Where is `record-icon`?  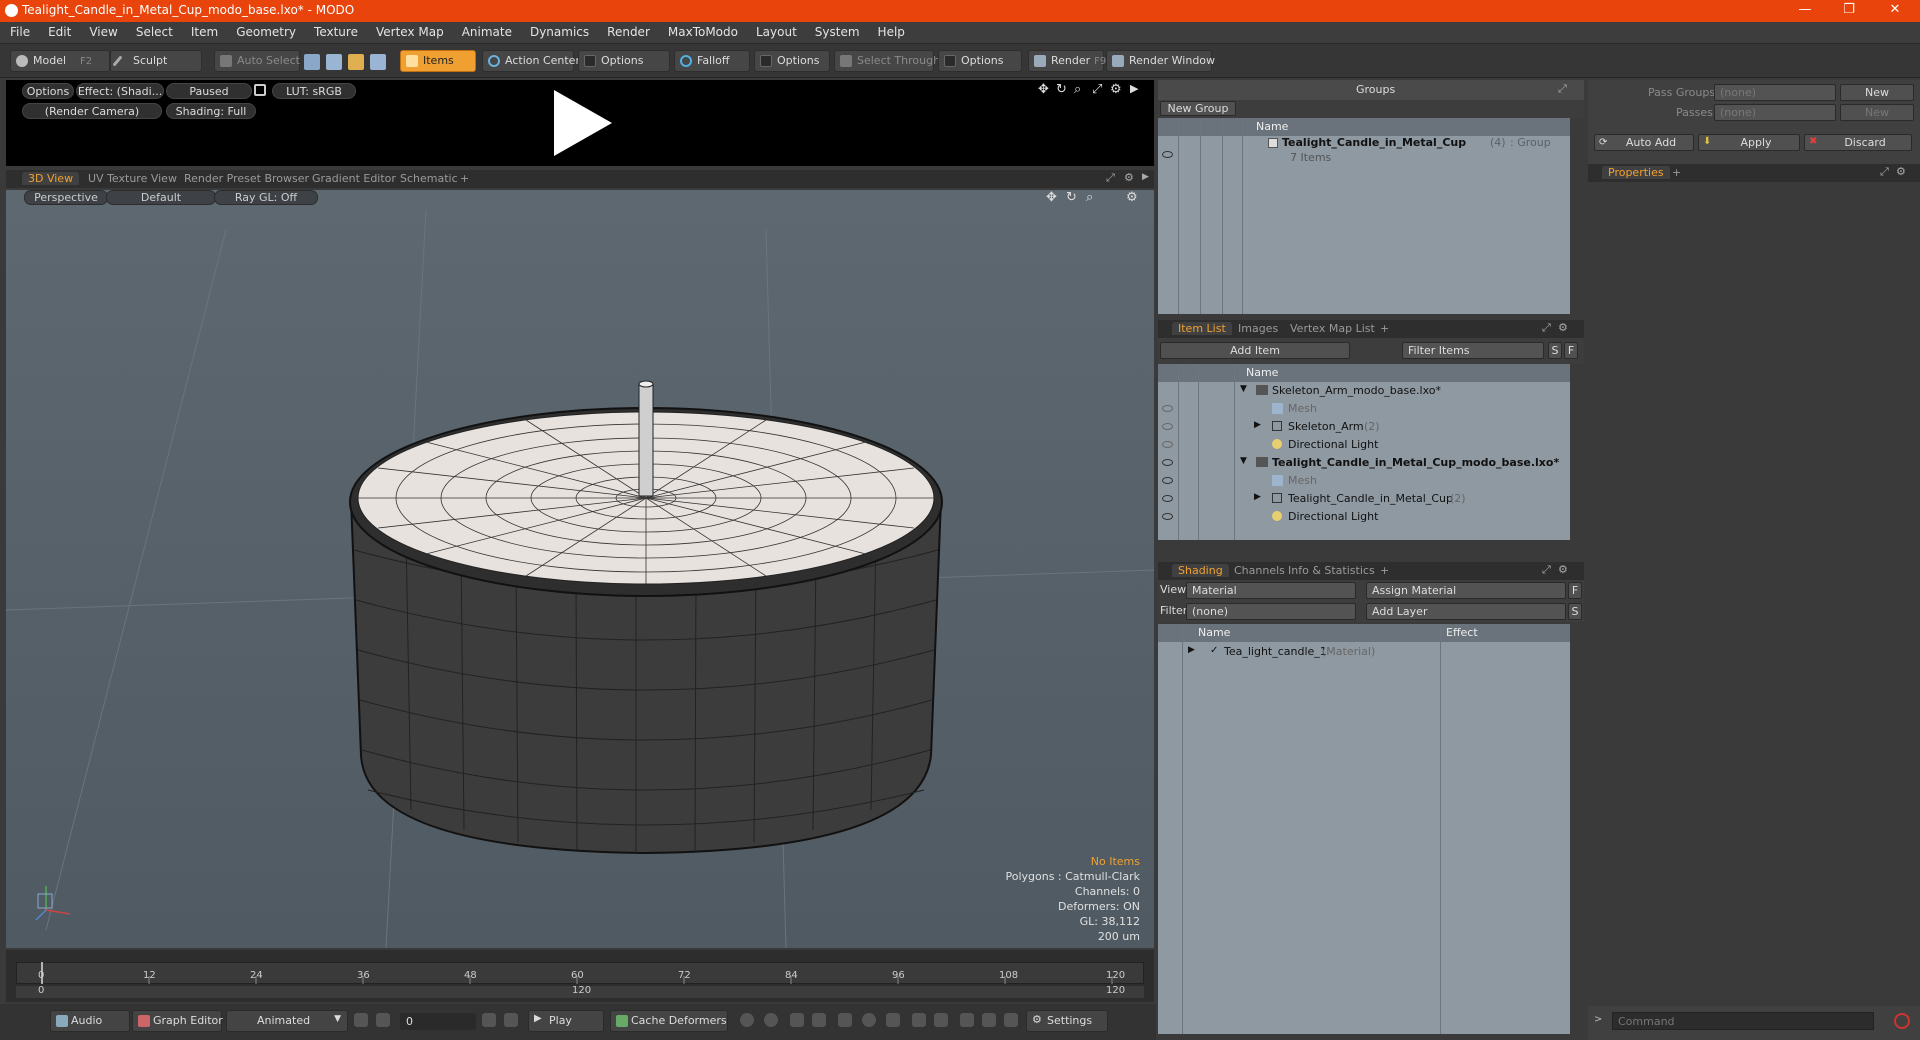
record-icon is located at coordinates (869, 1020).